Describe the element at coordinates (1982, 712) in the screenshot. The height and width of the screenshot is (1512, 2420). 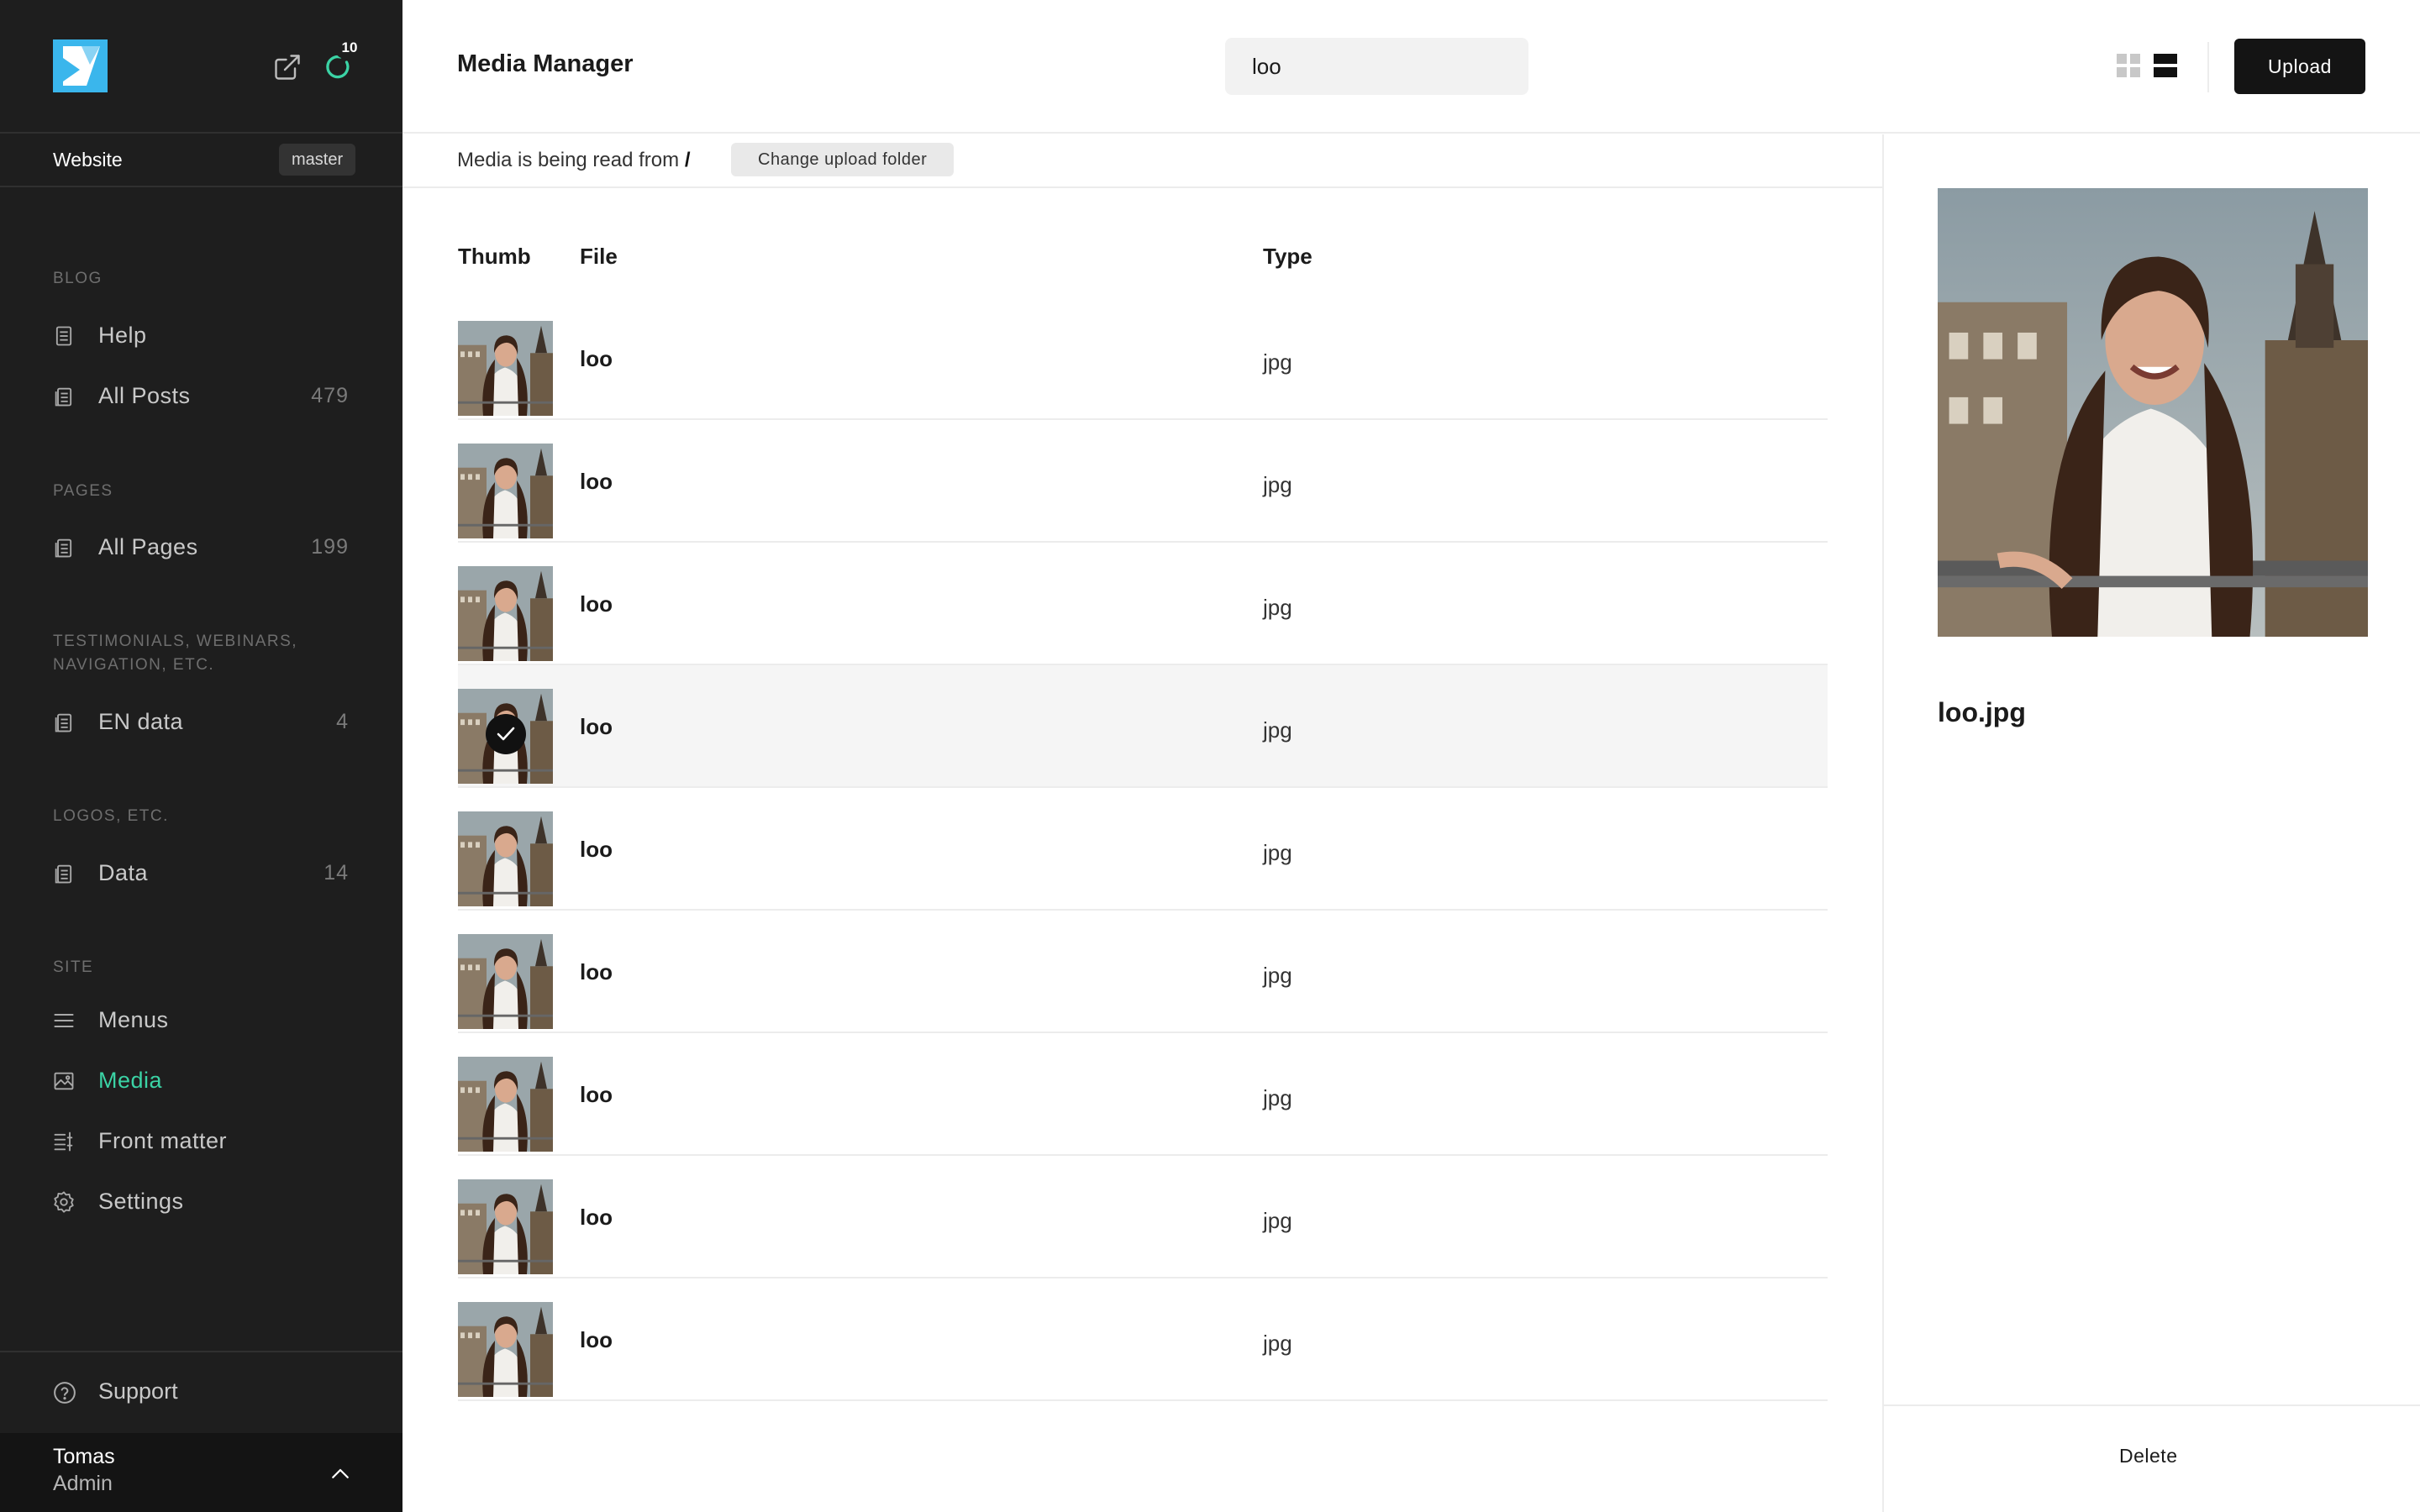
I see `selected-file-name: loo.jpg` at that location.